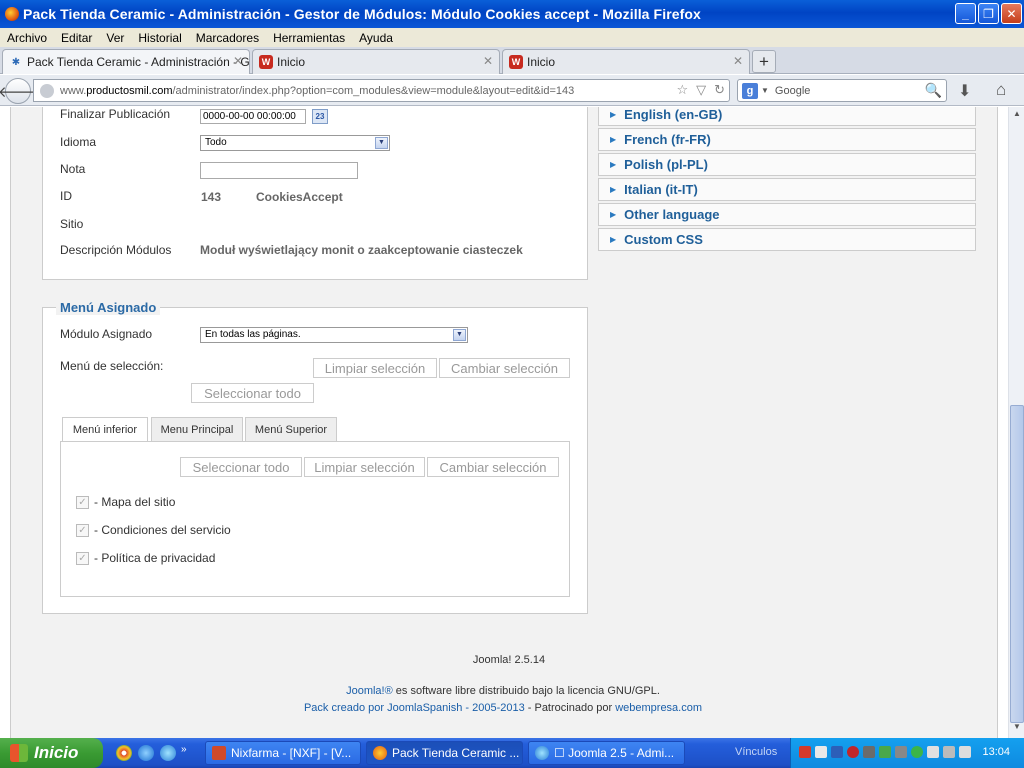  I want to click on search-bar: g ▼ Google 🔍, so click(842, 90).